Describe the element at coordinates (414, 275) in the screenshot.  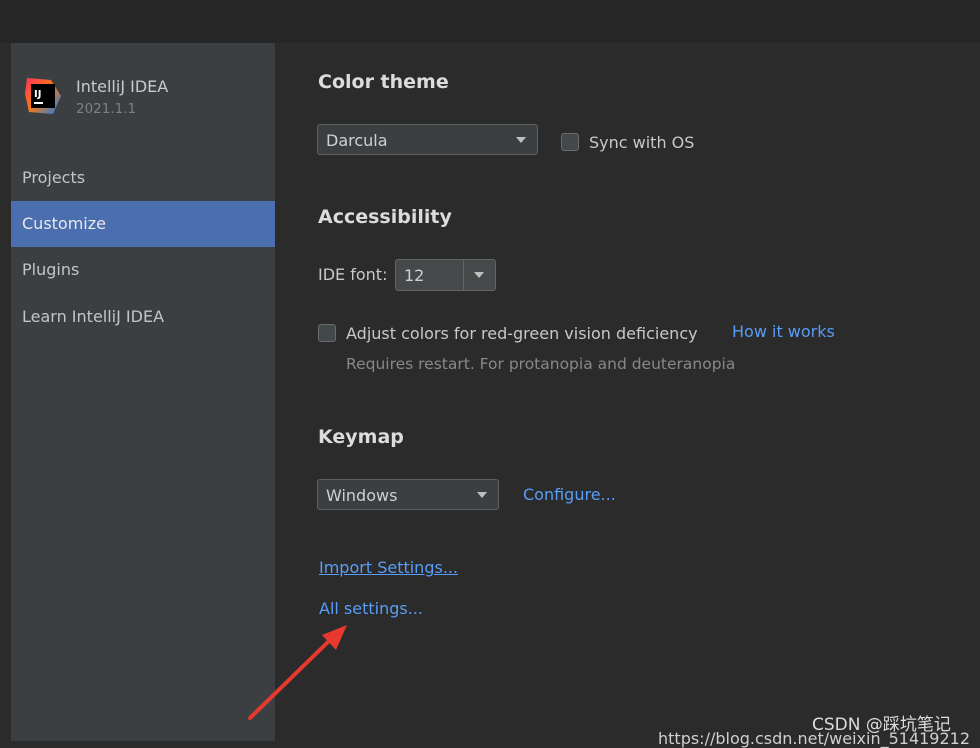
I see `ide-font-value: 12` at that location.